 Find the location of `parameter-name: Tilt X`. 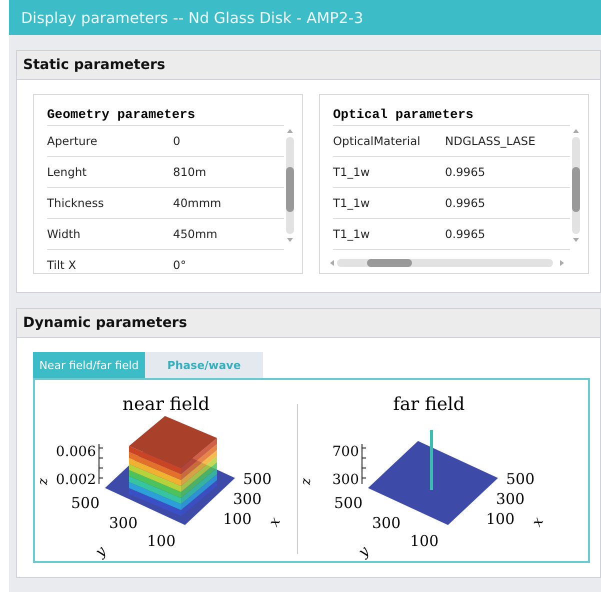

parameter-name: Tilt X is located at coordinates (62, 265).